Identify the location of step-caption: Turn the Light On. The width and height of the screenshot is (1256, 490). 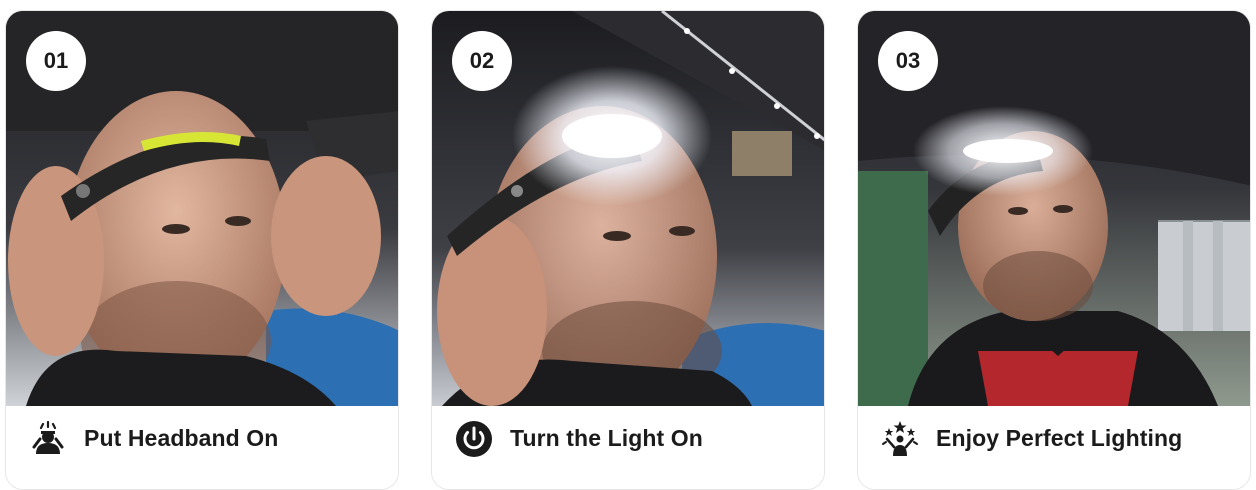
(628, 447).